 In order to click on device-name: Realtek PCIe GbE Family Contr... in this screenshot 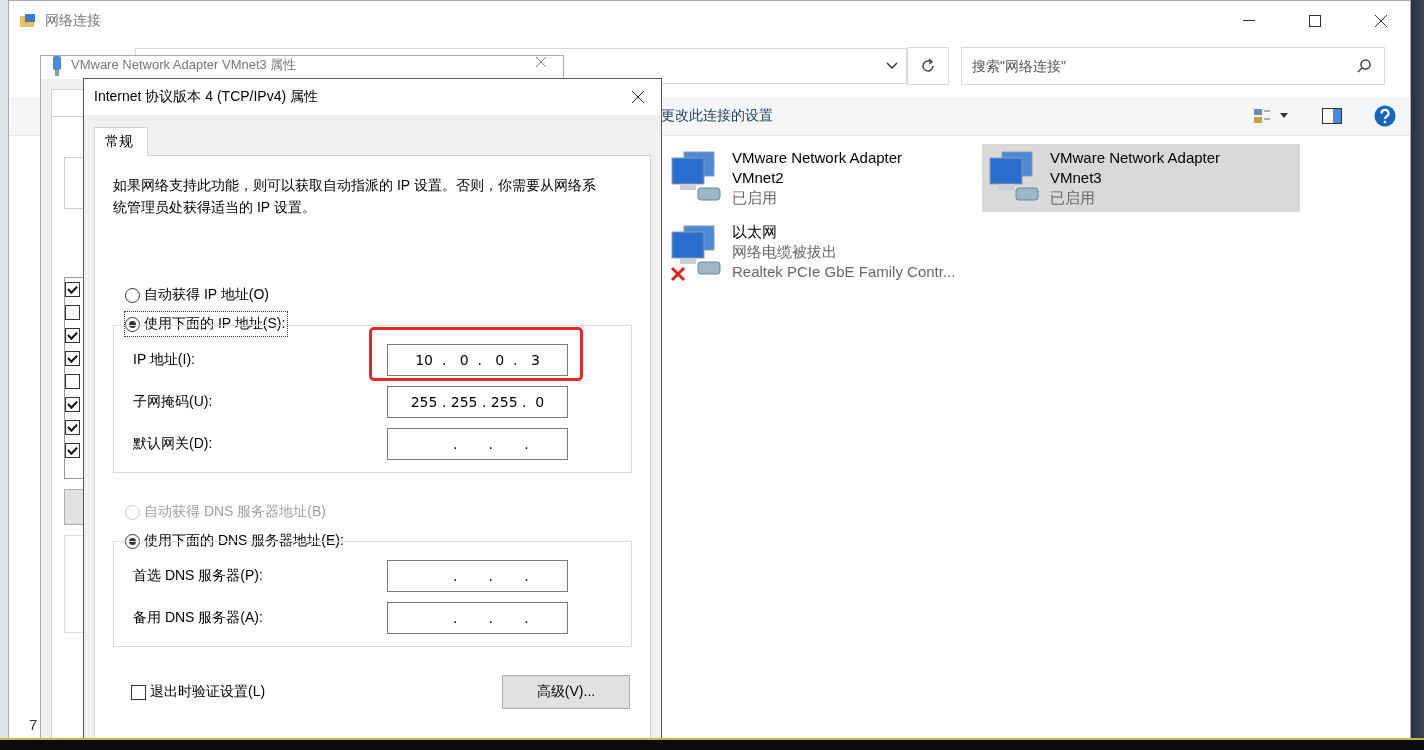, I will do `click(844, 272)`.